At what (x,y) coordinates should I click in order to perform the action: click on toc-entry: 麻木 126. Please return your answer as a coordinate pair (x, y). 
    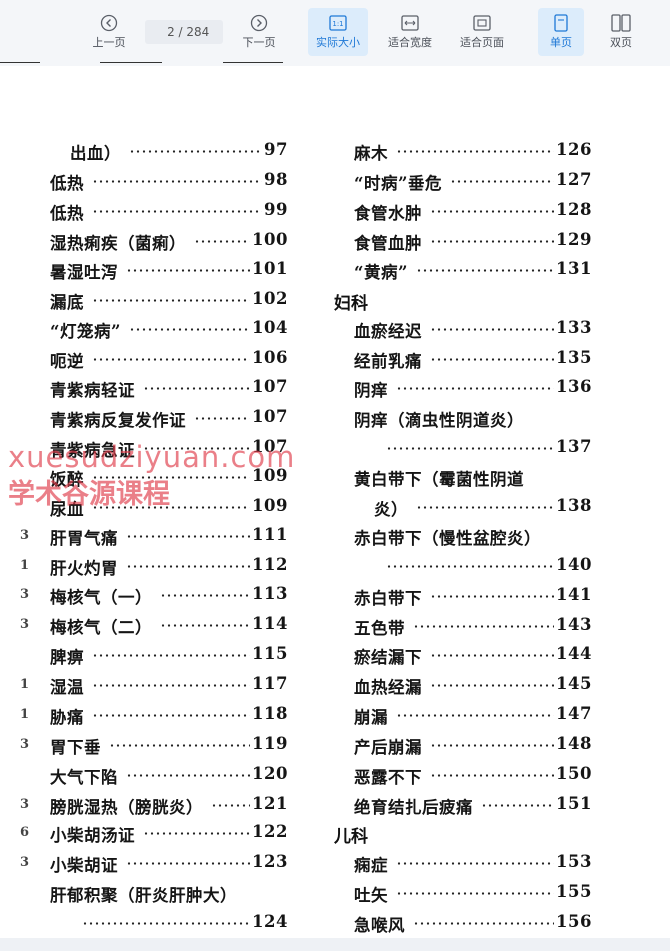
    Looking at the image, I should click on (473, 152).